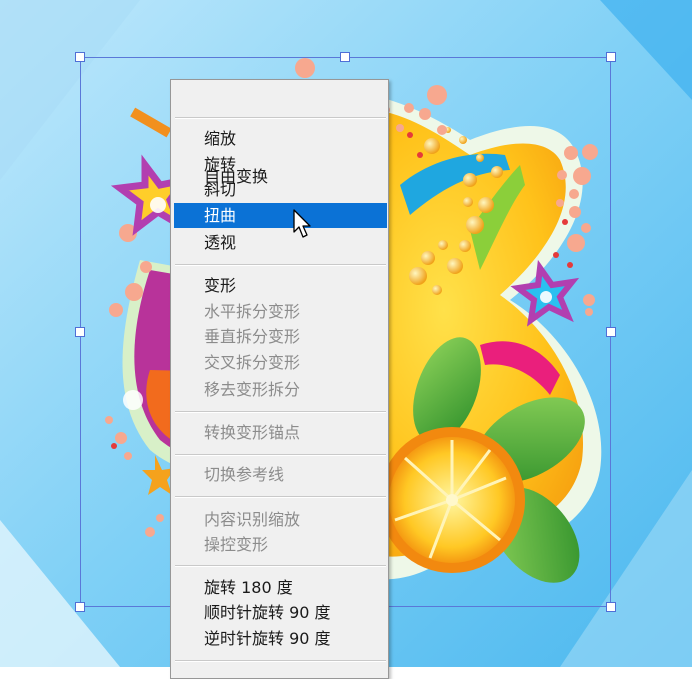  Describe the element at coordinates (280, 164) in the screenshot. I see `menu-item-rotate: 旋转` at that location.